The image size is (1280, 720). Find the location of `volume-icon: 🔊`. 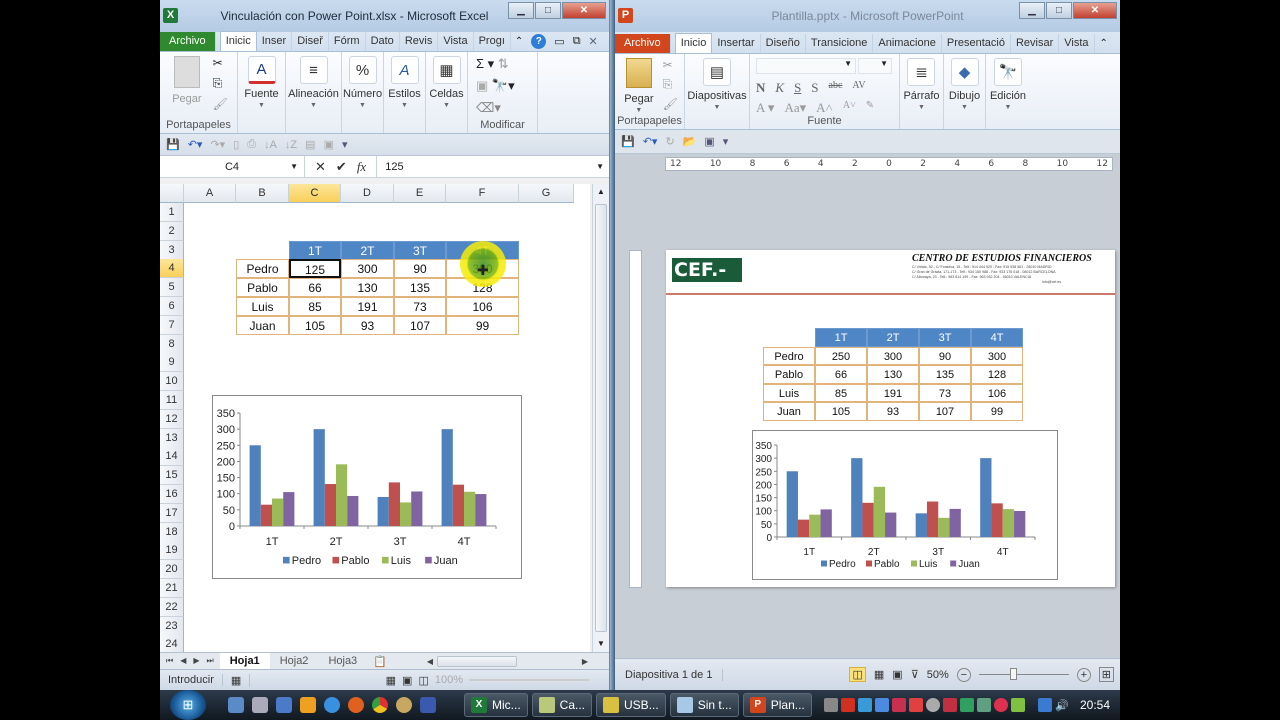

volume-icon: 🔊 is located at coordinates (1062, 705).